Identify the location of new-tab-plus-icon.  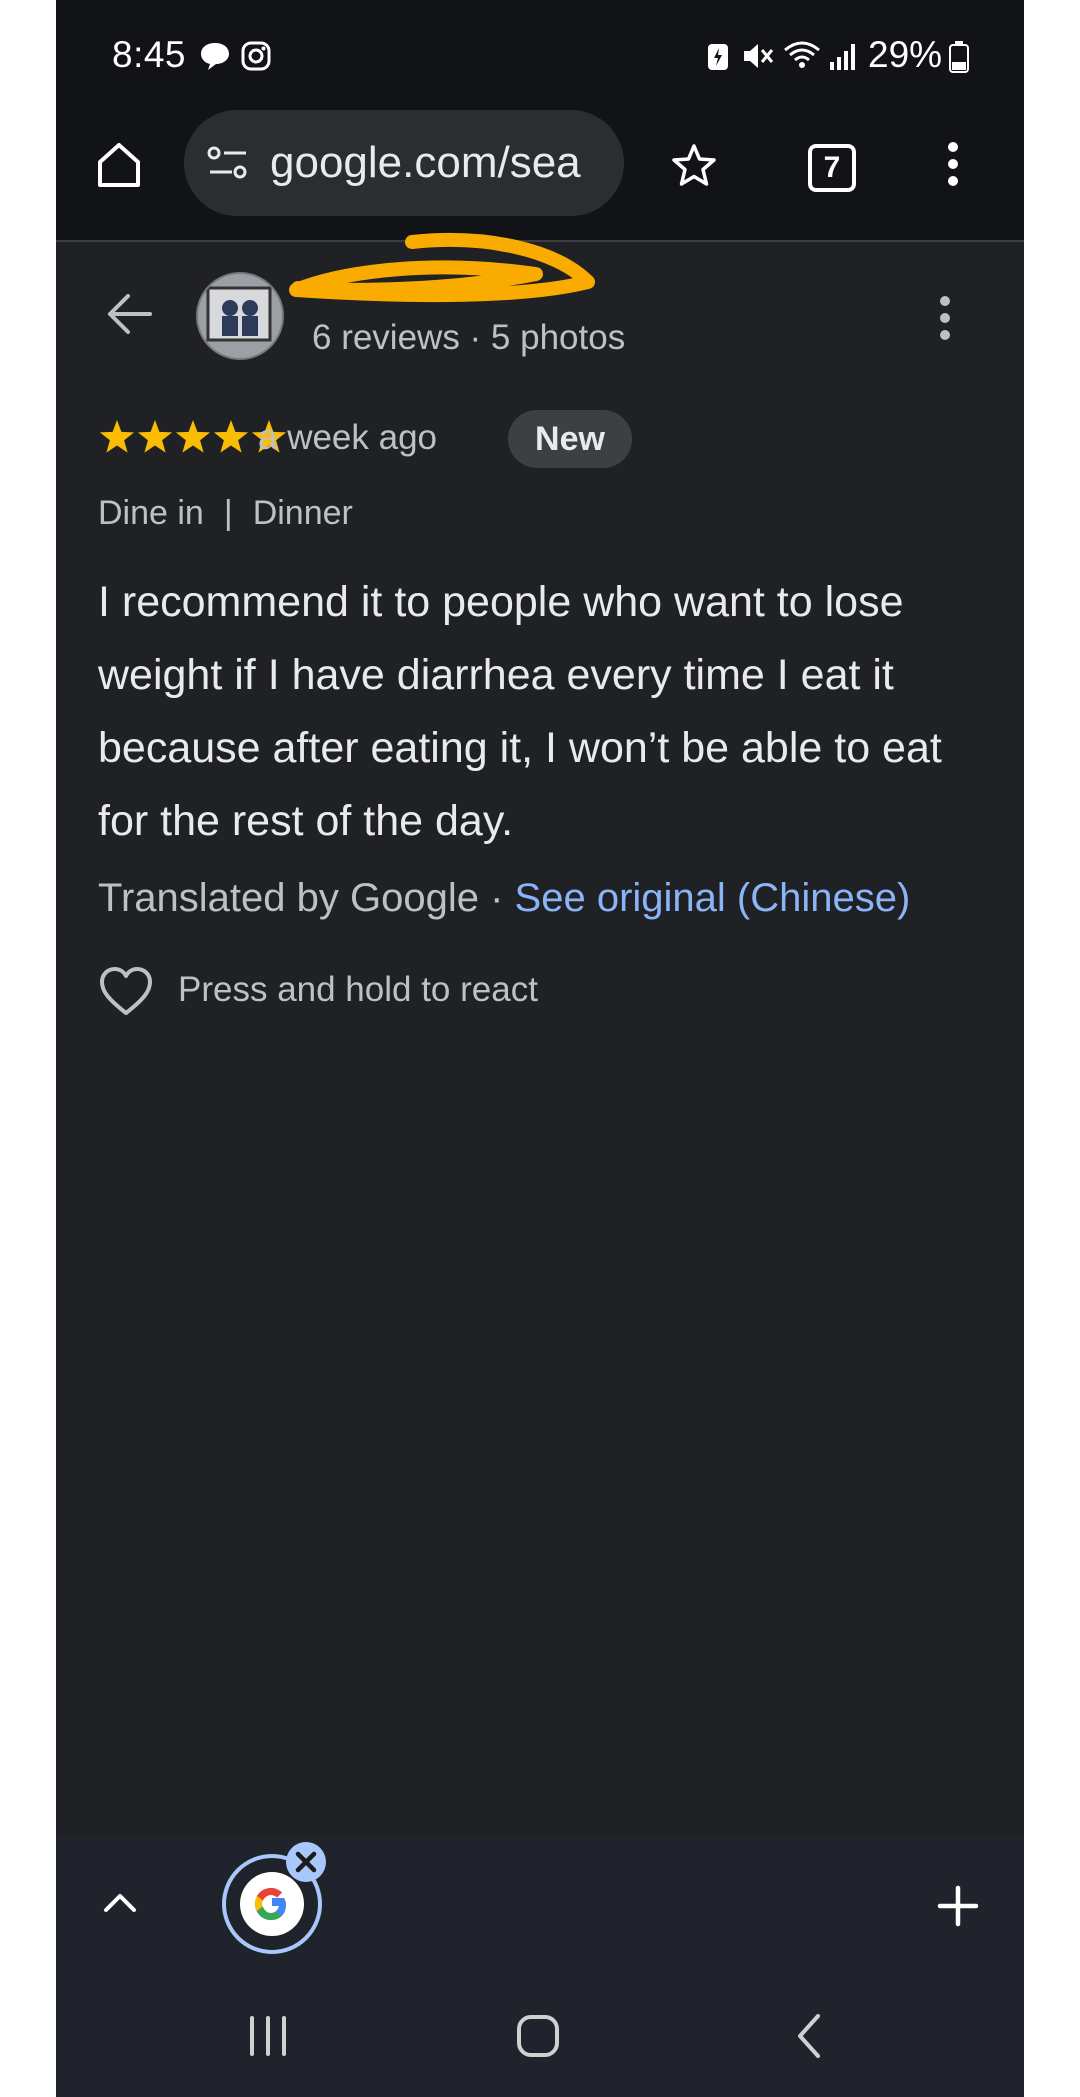
(958, 1908).